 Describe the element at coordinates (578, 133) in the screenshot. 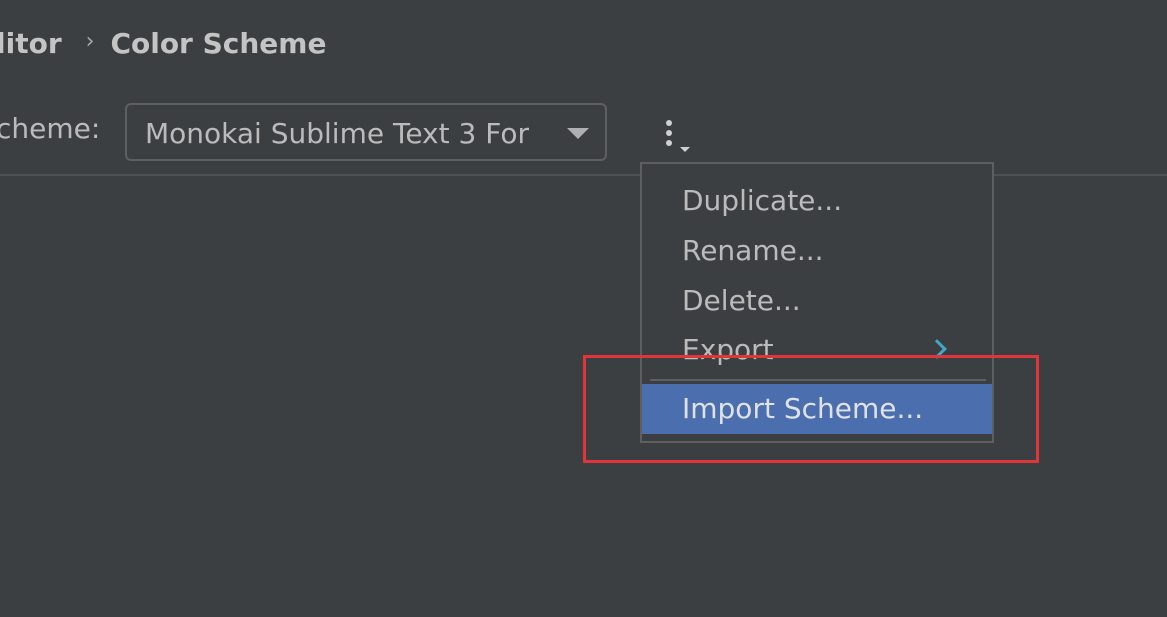

I see `chevron-down-icon` at that location.